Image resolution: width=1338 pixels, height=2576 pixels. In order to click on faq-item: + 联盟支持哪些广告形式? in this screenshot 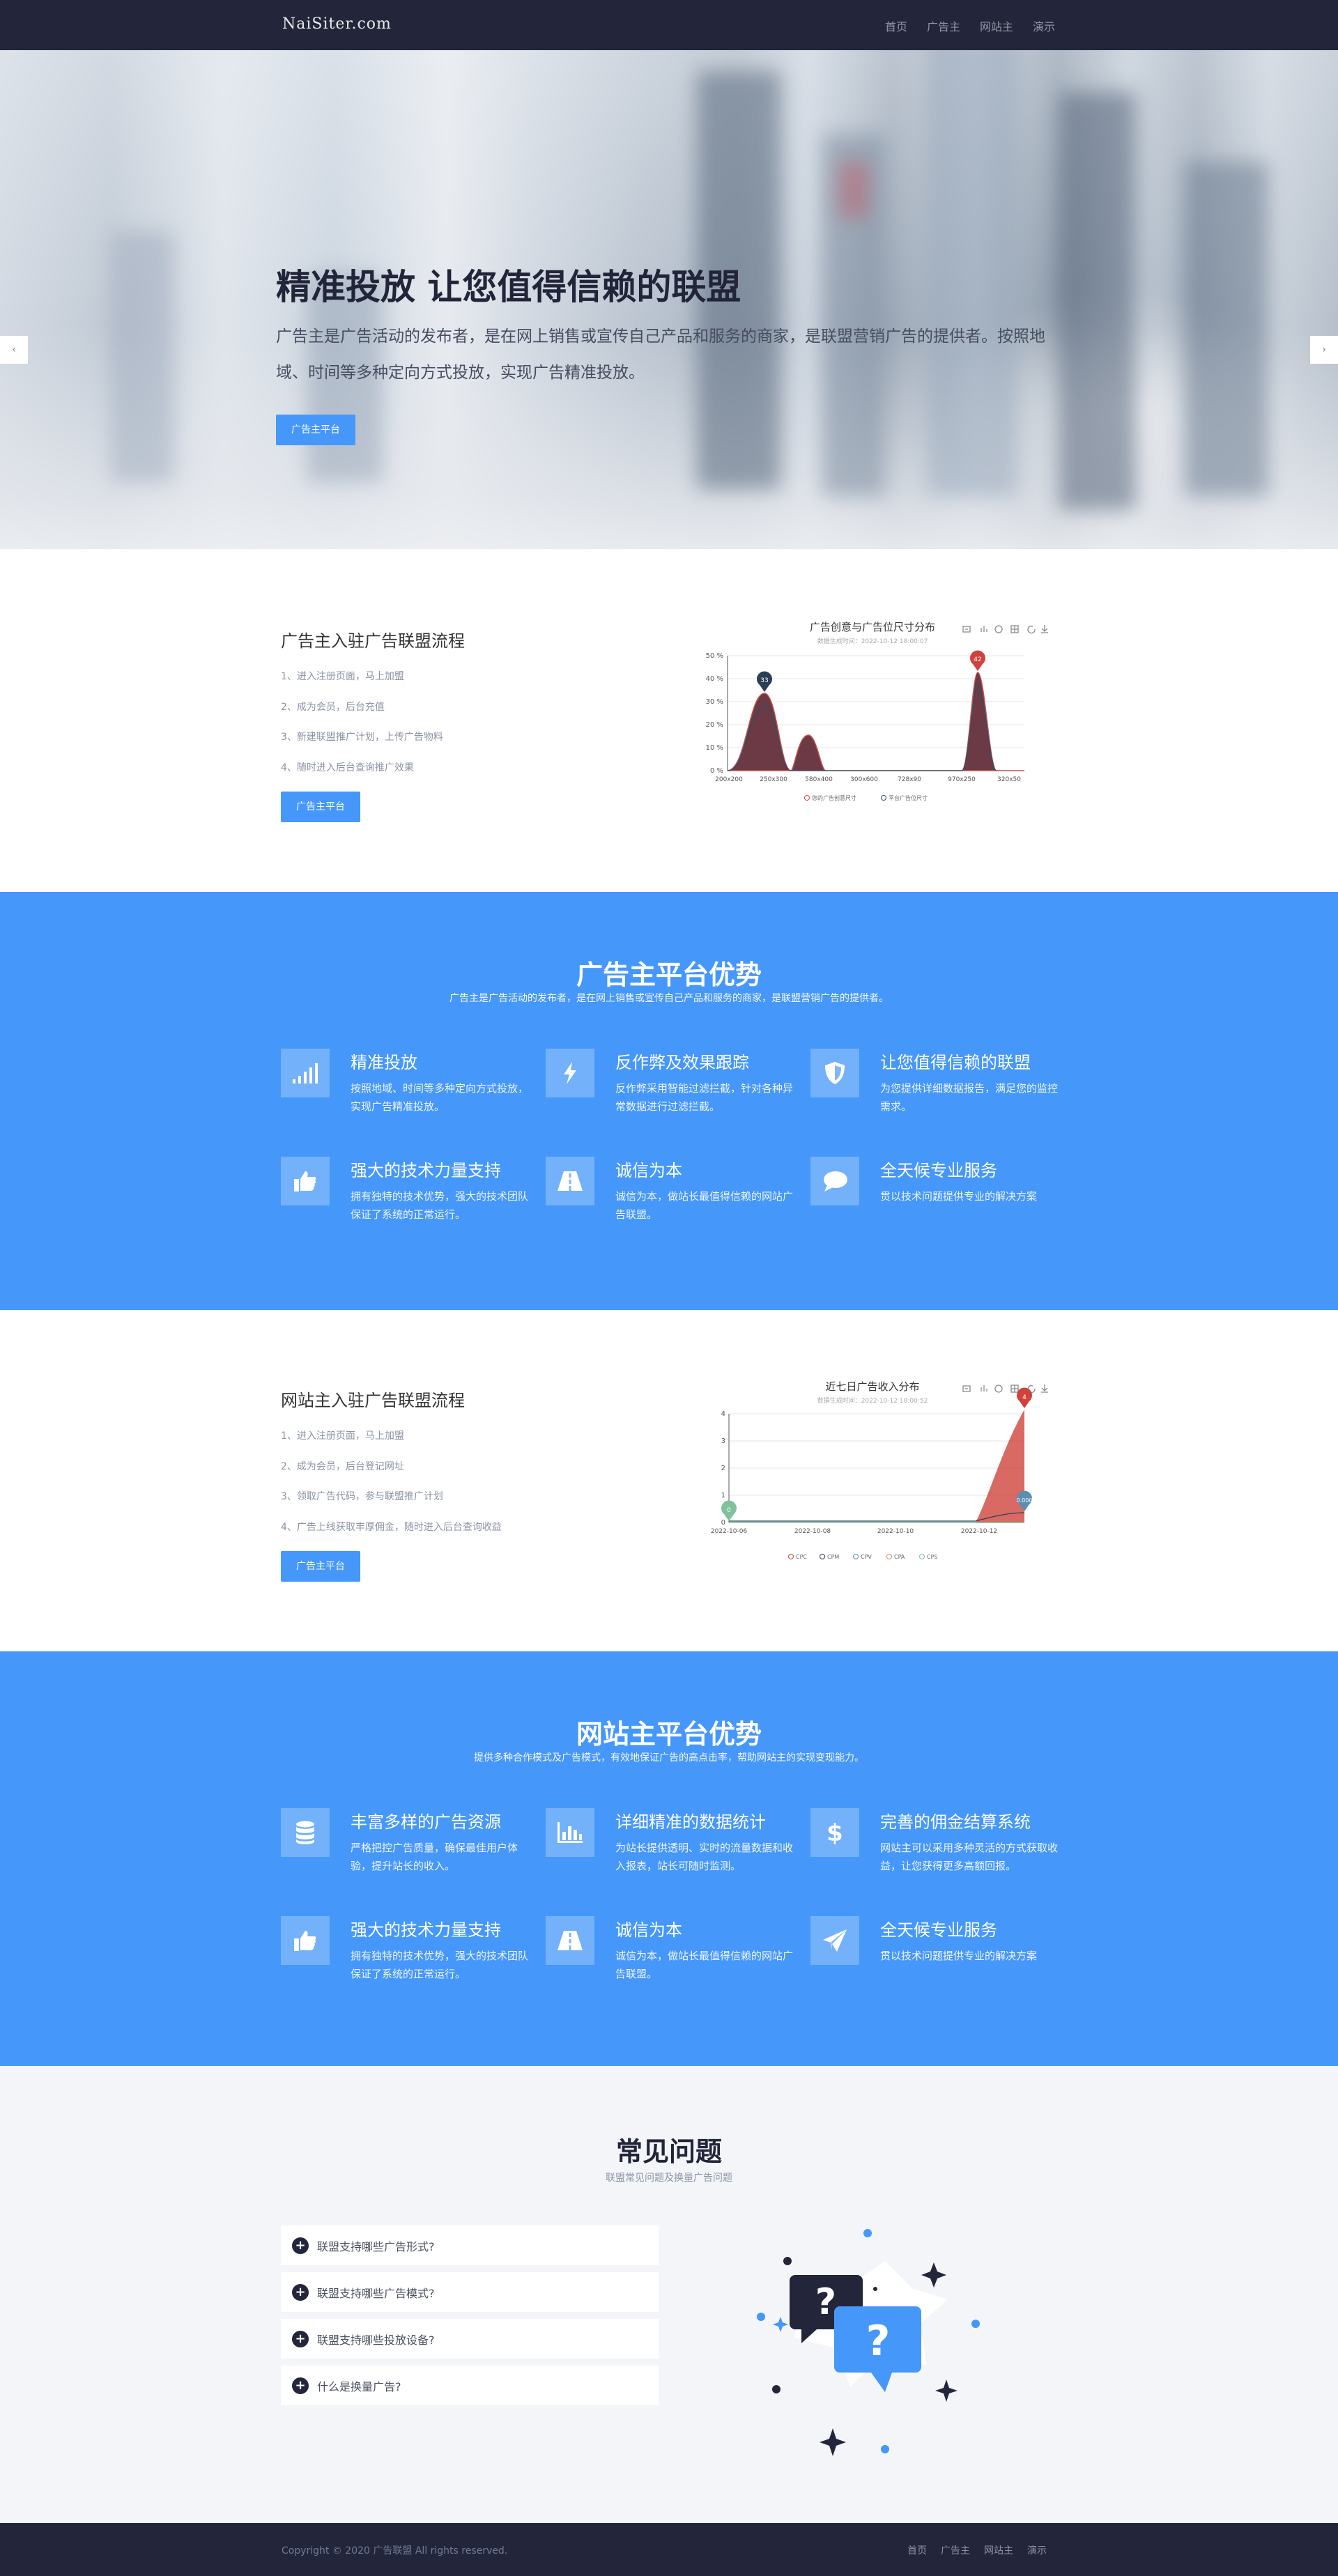, I will do `click(470, 2245)`.